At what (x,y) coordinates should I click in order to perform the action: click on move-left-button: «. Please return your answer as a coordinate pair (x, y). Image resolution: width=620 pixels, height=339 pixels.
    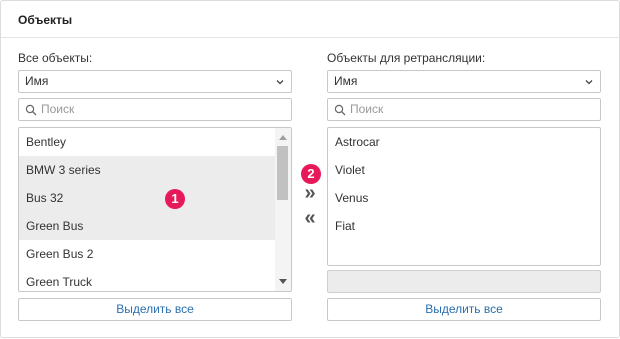
    Looking at the image, I should click on (310, 218).